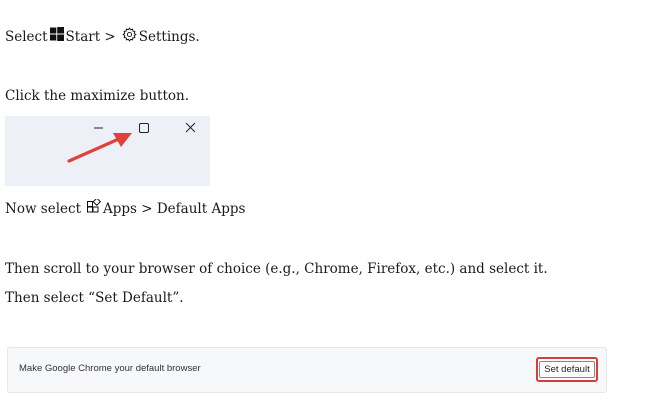 The height and width of the screenshot is (413, 646). Describe the element at coordinates (56, 34) in the screenshot. I see `windows-logo-icon` at that location.